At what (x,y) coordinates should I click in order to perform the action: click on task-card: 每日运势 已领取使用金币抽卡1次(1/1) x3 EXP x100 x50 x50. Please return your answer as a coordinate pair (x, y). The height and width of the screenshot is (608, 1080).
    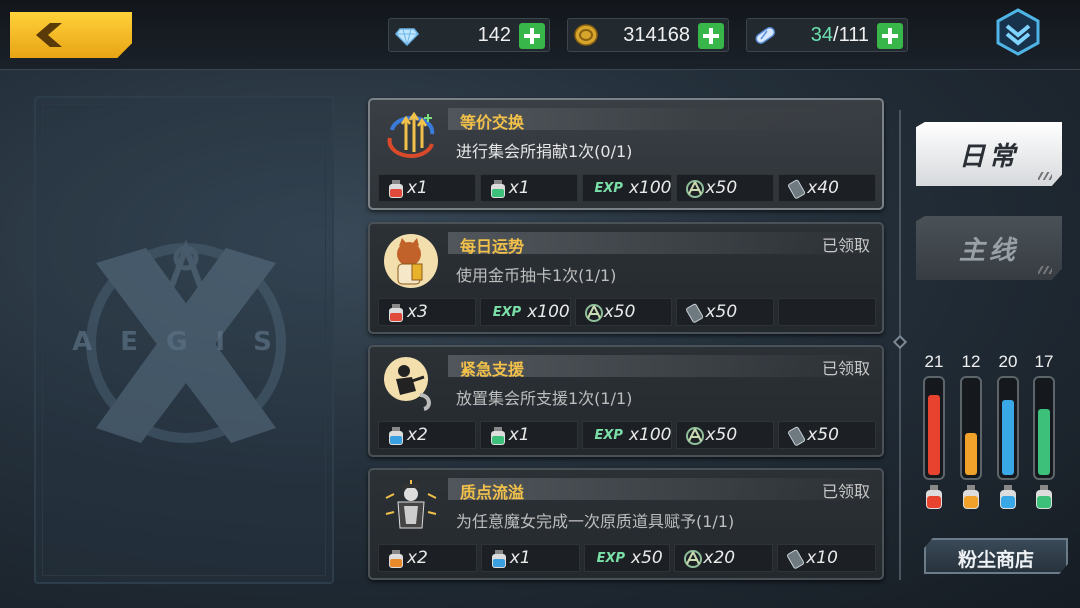
    Looking at the image, I should click on (626, 278).